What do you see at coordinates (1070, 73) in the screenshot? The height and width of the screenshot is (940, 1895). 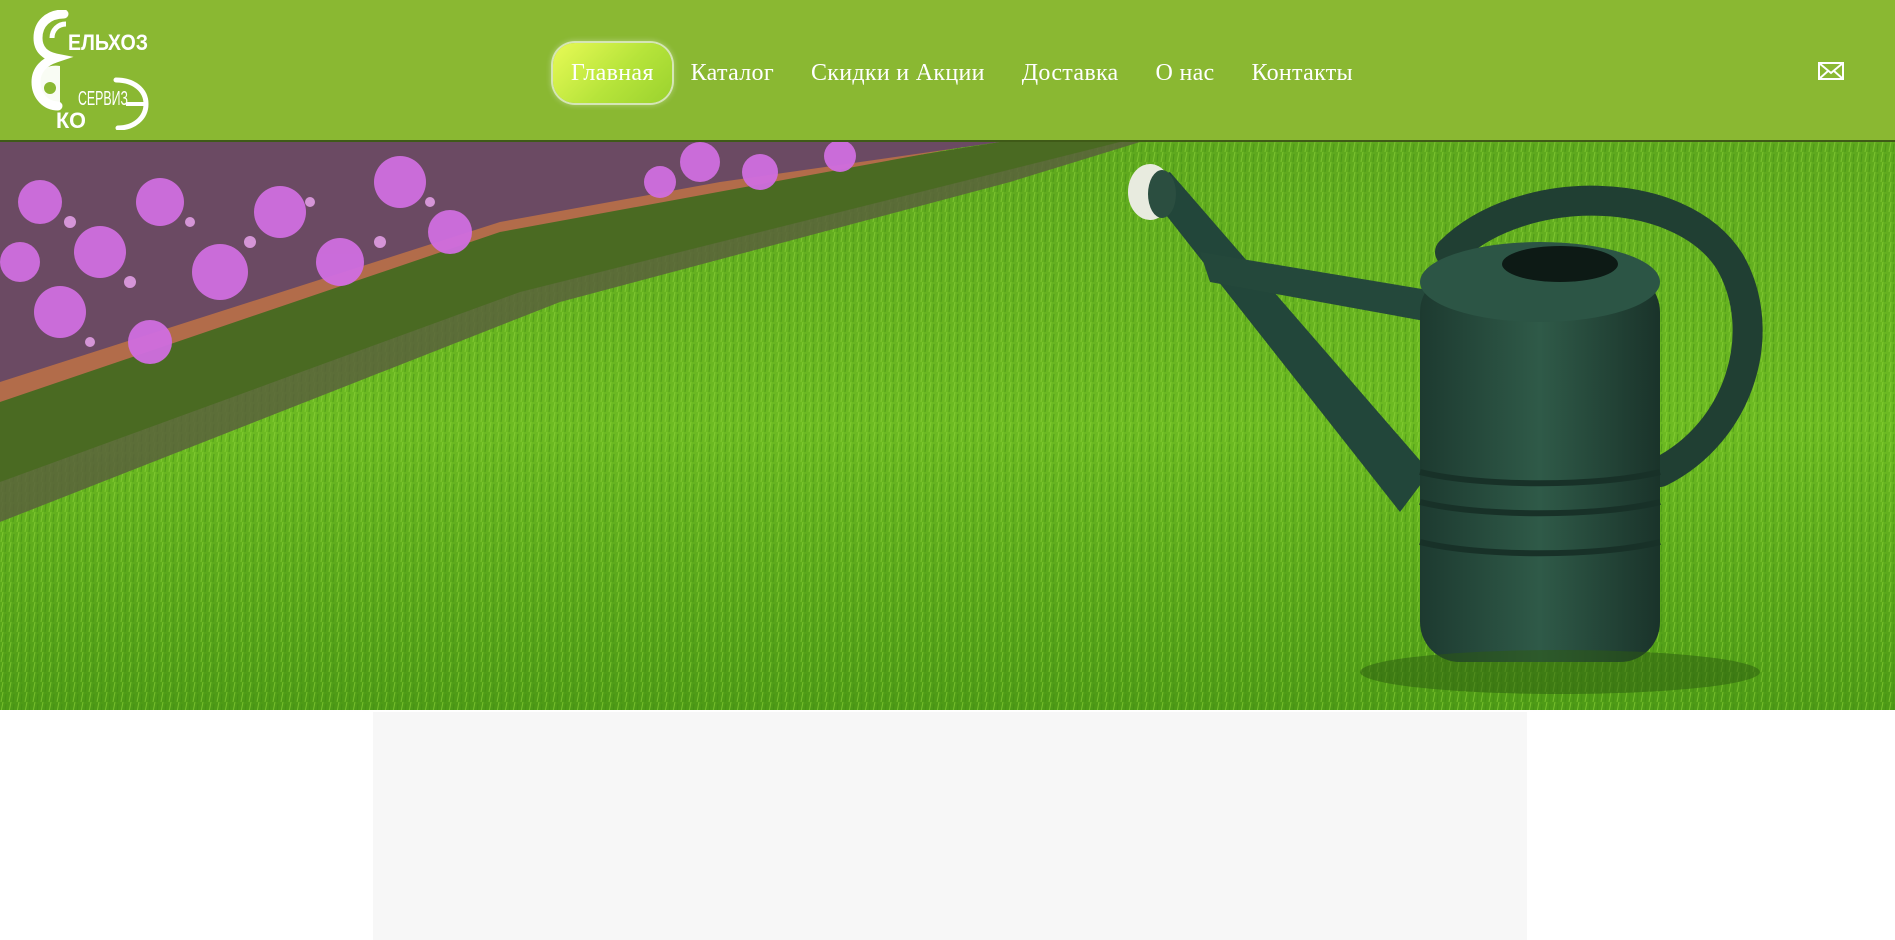 I see `nav-item-delivery: Доставка` at bounding box center [1070, 73].